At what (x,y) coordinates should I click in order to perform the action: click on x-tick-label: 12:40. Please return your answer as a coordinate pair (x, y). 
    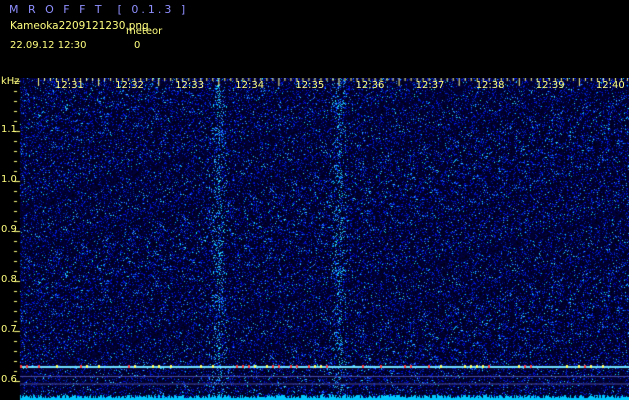
    Looking at the image, I should click on (610, 85).